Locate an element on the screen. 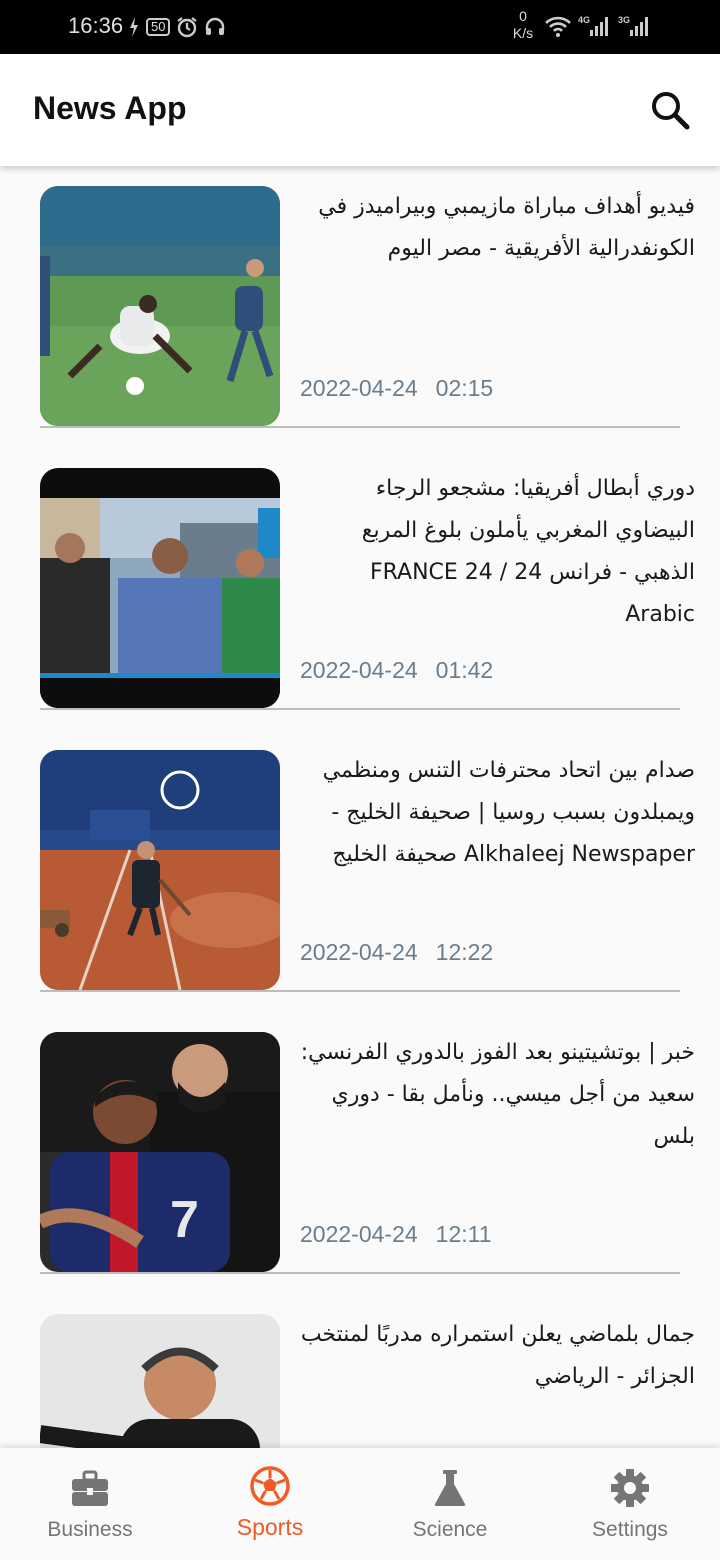  article-meta: 2022-04-24 12:22 is located at coordinates (396, 952).